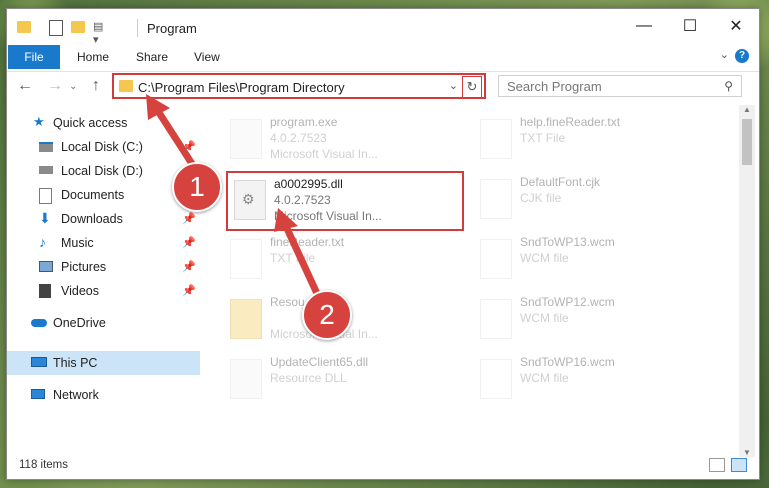 The height and width of the screenshot is (488, 769). Describe the element at coordinates (235, 198) in the screenshot. I see `annotation-layer` at that location.